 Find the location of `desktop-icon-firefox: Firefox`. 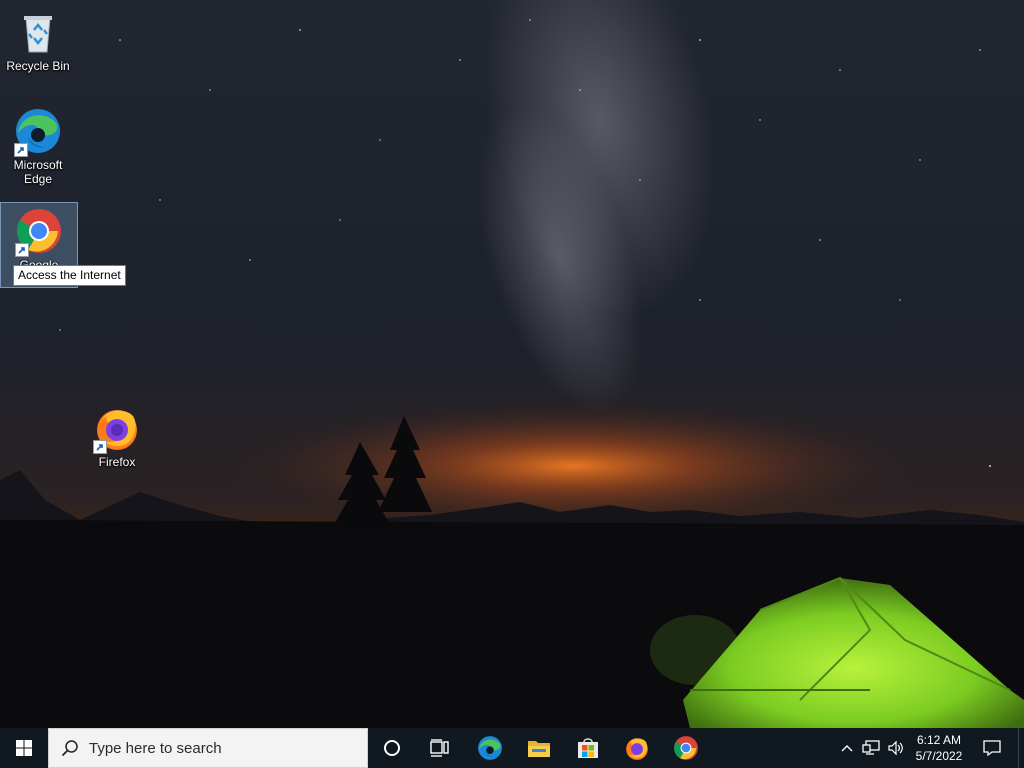

desktop-icon-firefox: Firefox is located at coordinates (117, 434).